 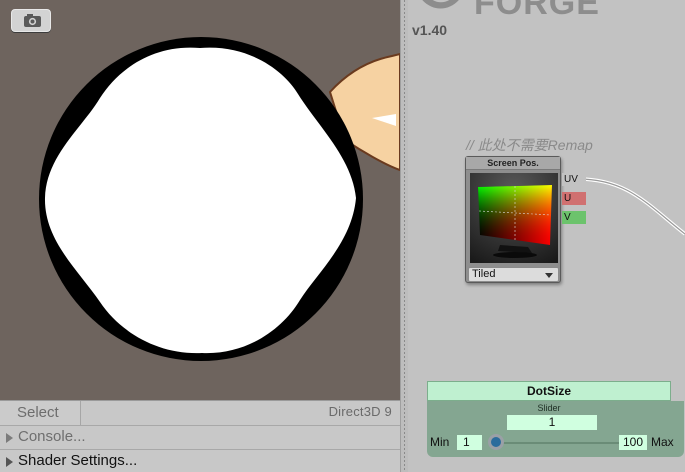 I want to click on screen-pos-mode-dropdown: Tiled, so click(x=513, y=274).